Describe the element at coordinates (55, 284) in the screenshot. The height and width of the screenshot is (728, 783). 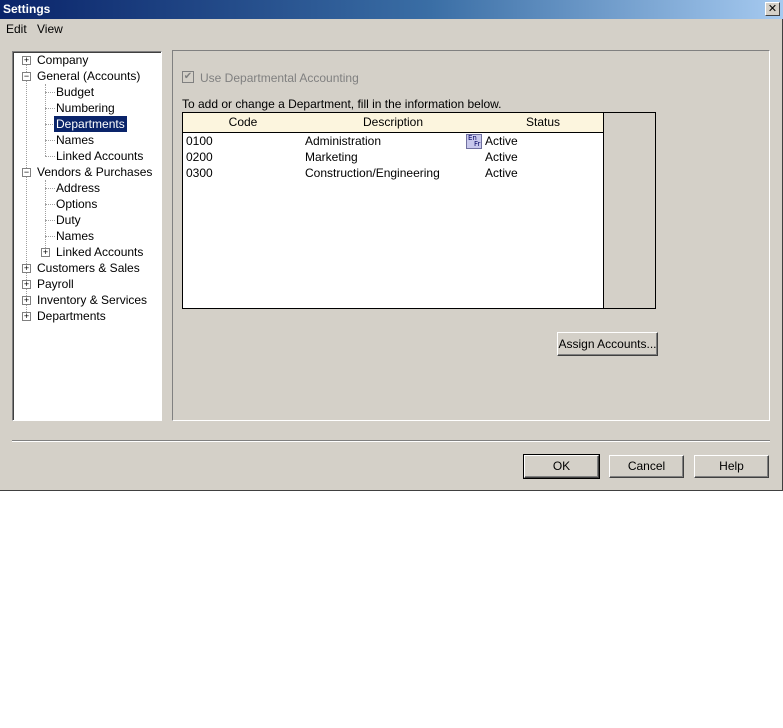
I see `tree-item-payroll: Payroll` at that location.